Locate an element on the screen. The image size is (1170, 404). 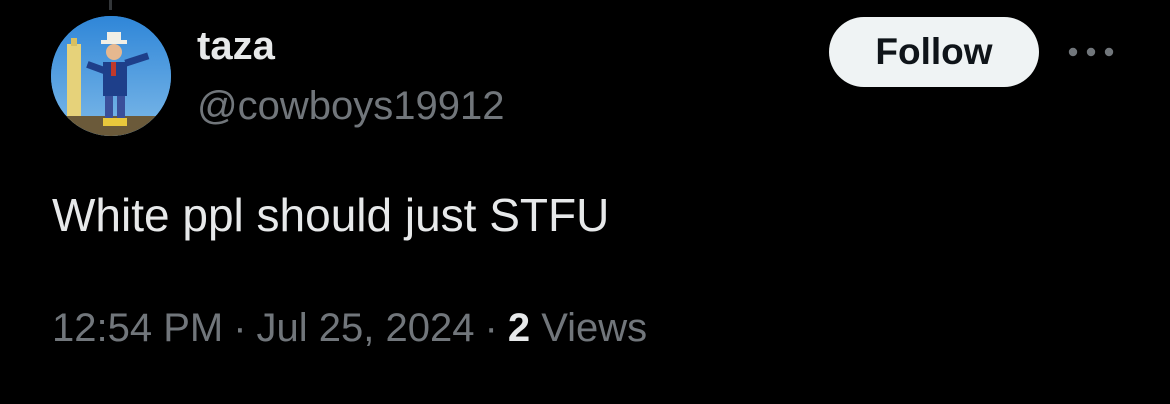
avatar-image is located at coordinates (111, 76).